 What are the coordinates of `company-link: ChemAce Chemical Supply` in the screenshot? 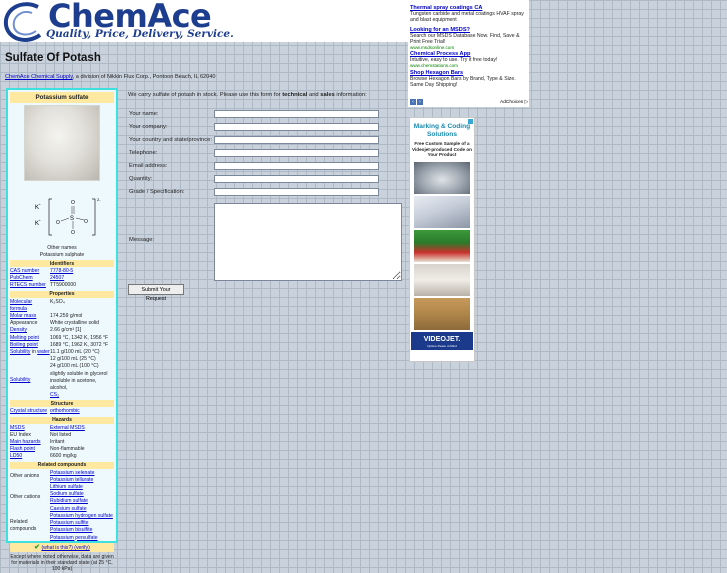 It's located at (39, 77).